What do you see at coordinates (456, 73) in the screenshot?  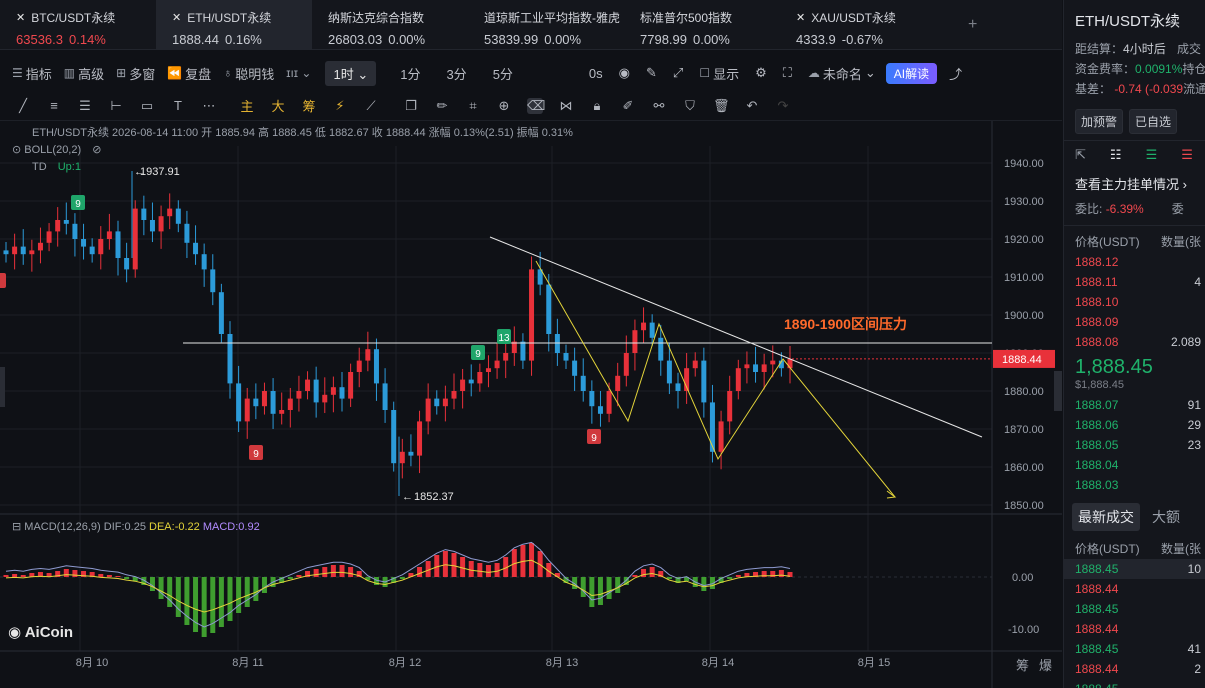 I see `tf-3m: 3分` at bounding box center [456, 73].